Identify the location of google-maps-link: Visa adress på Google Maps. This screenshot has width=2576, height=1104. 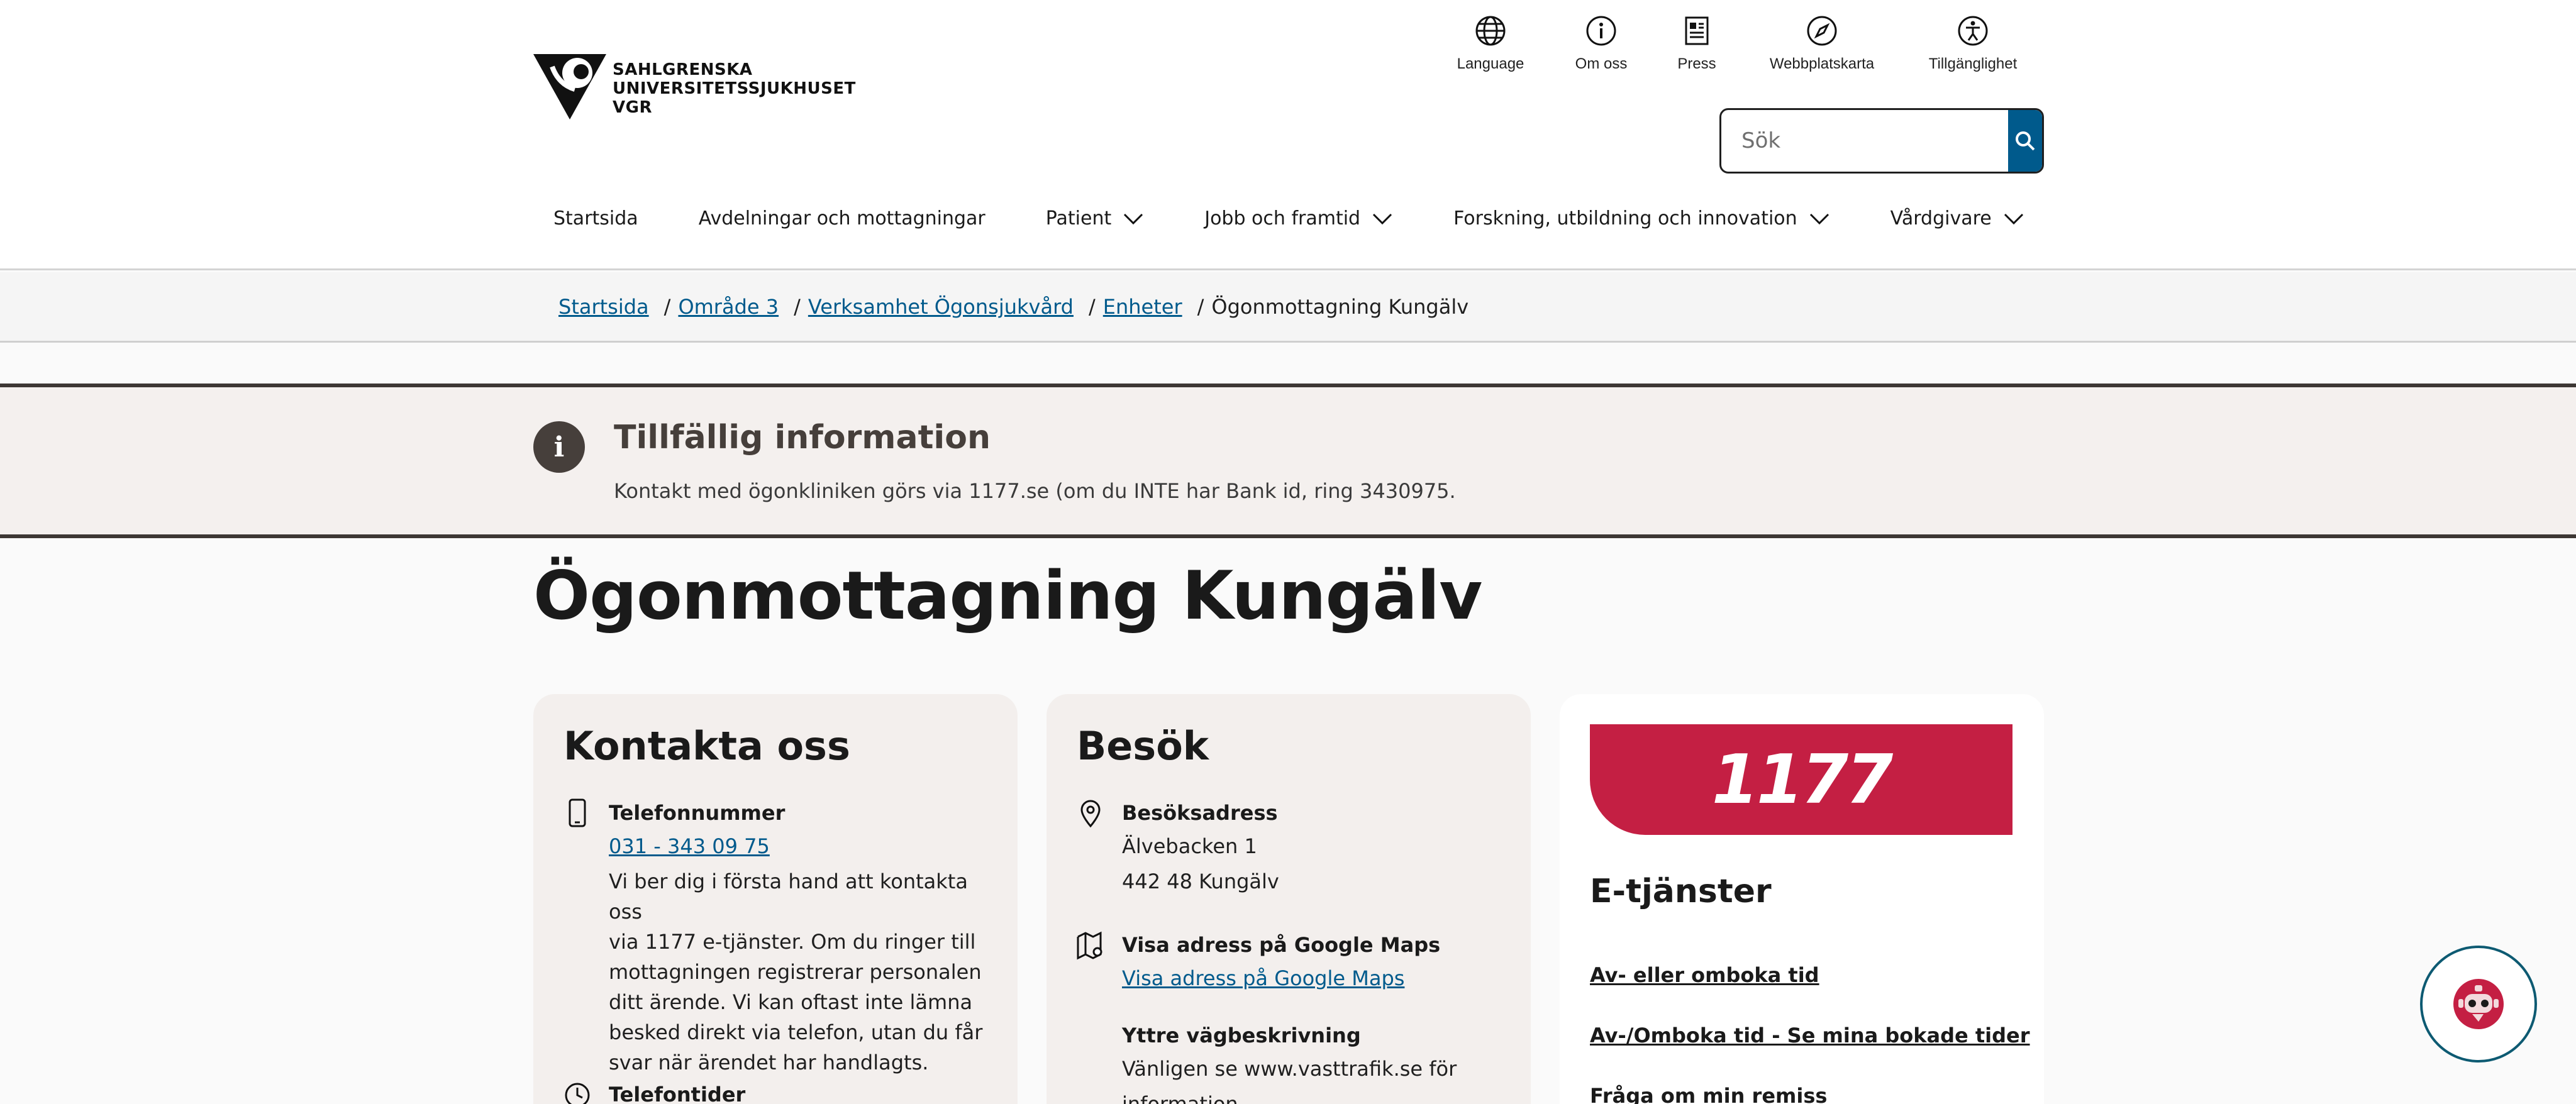
(1314, 978).